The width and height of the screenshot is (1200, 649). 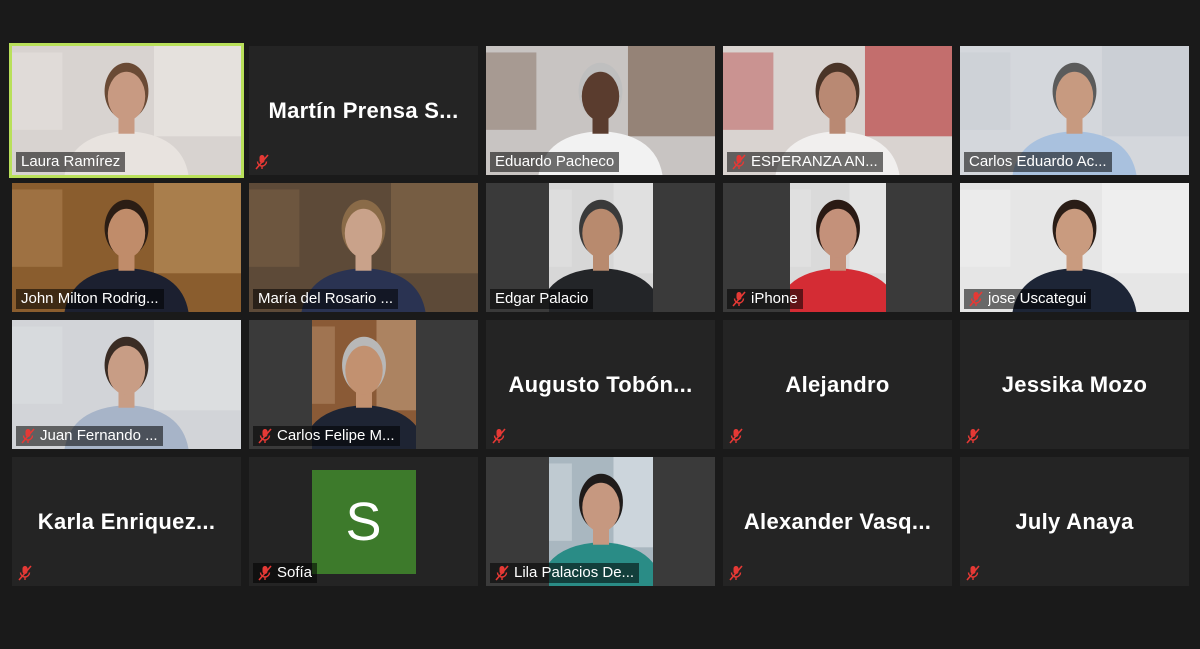 I want to click on participant-name-label: Eduardo Pacheco, so click(x=555, y=162).